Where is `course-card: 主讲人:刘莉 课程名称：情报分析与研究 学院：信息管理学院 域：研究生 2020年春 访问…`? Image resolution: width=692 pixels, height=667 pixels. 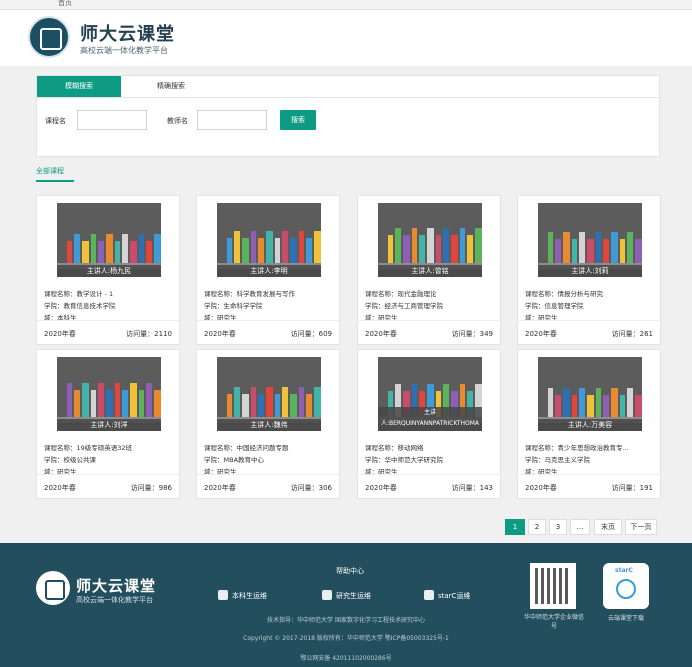
course-card: 主讲人:刘莉 课程名称：情报分析与研究 学院：信息管理学院 域：研究生 2020年春 访问… is located at coordinates (589, 270).